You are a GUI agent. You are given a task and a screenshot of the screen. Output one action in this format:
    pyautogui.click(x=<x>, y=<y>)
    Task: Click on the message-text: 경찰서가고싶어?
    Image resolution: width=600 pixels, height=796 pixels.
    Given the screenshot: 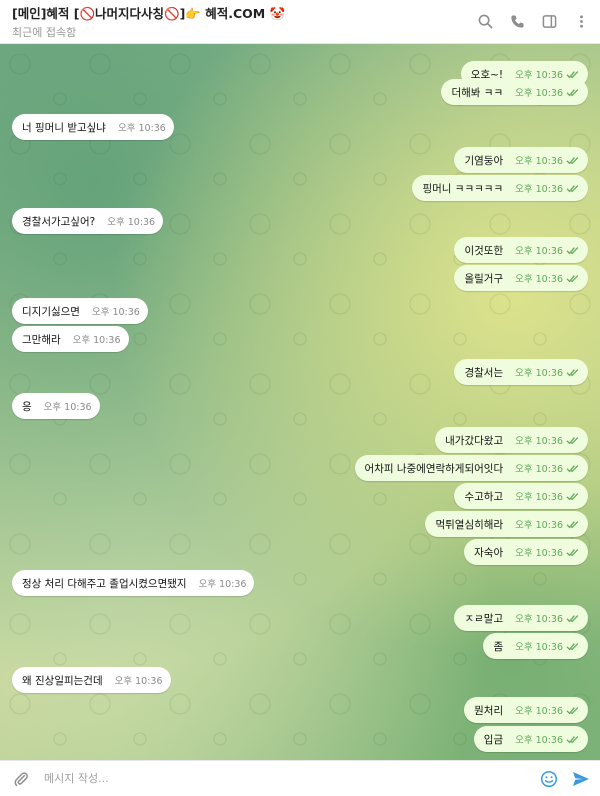 What is the action you would take?
    pyautogui.click(x=59, y=221)
    